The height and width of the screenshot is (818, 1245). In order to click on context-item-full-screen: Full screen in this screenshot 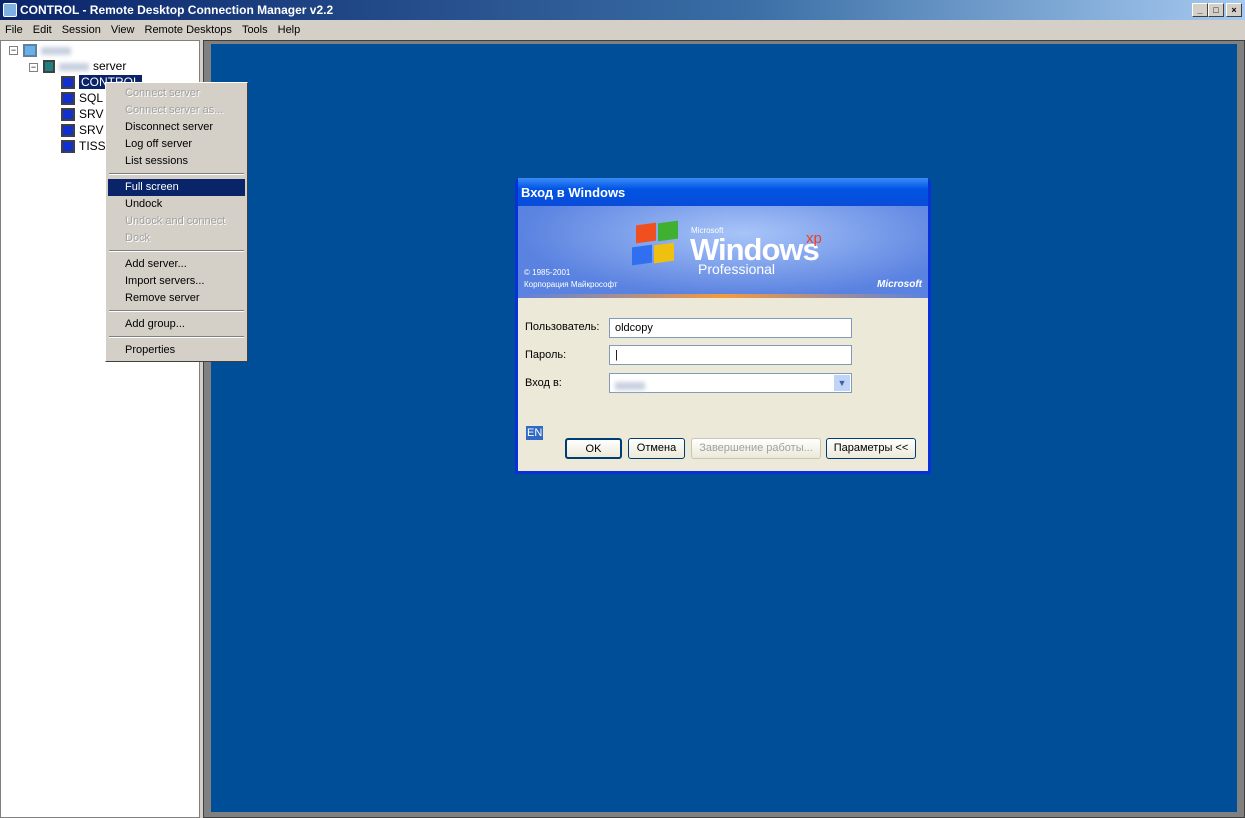, I will do `click(176, 187)`.